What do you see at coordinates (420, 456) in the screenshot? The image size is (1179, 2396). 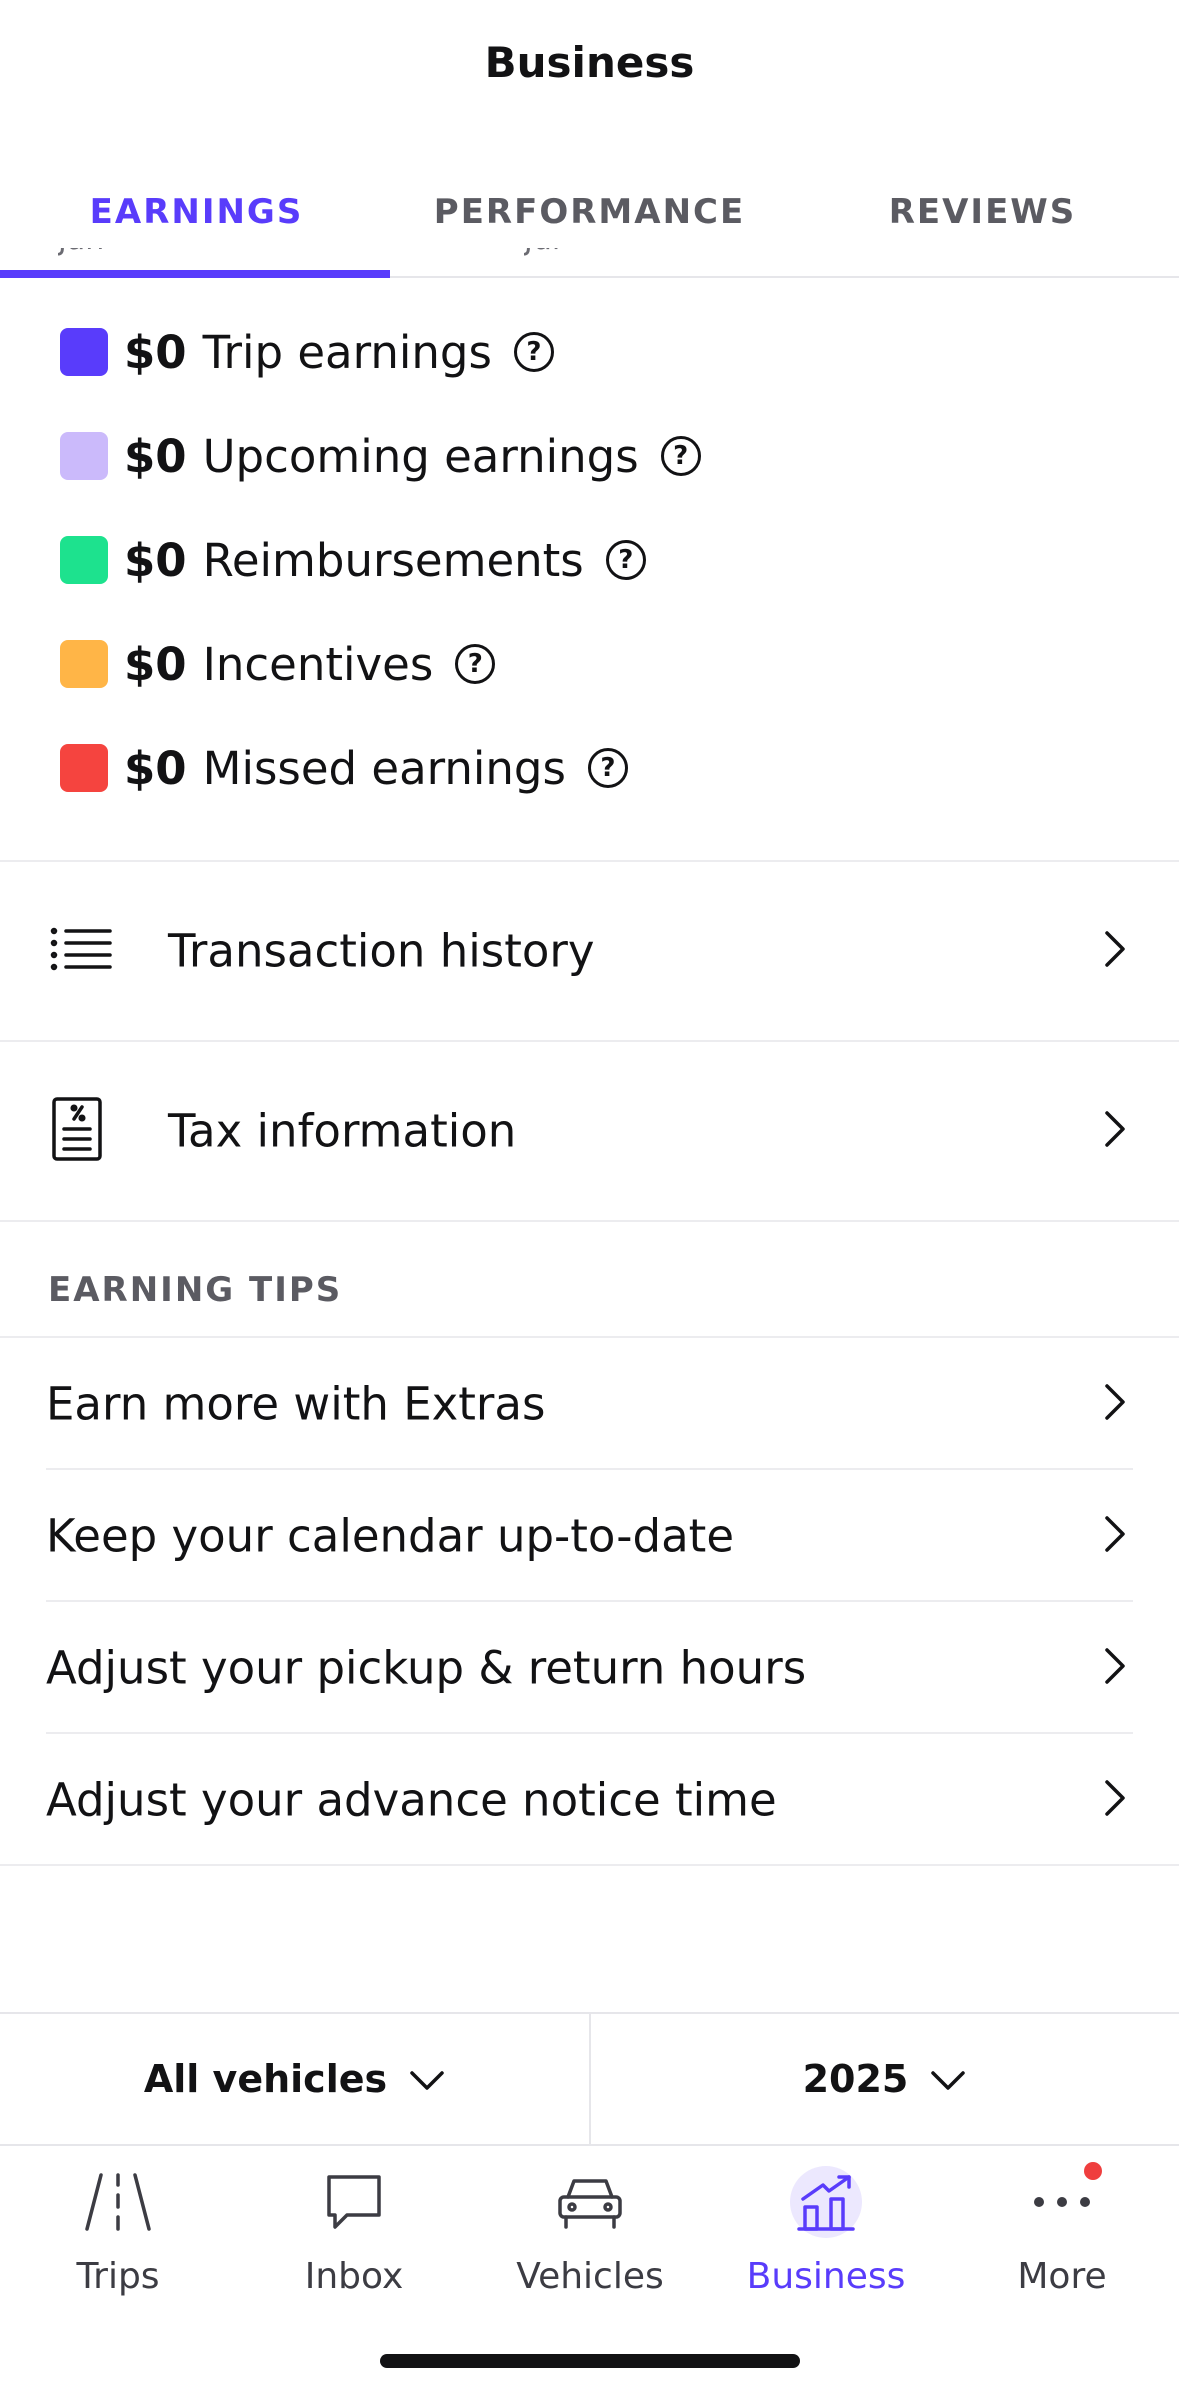 I see `legend-label: Upcoming earnings` at bounding box center [420, 456].